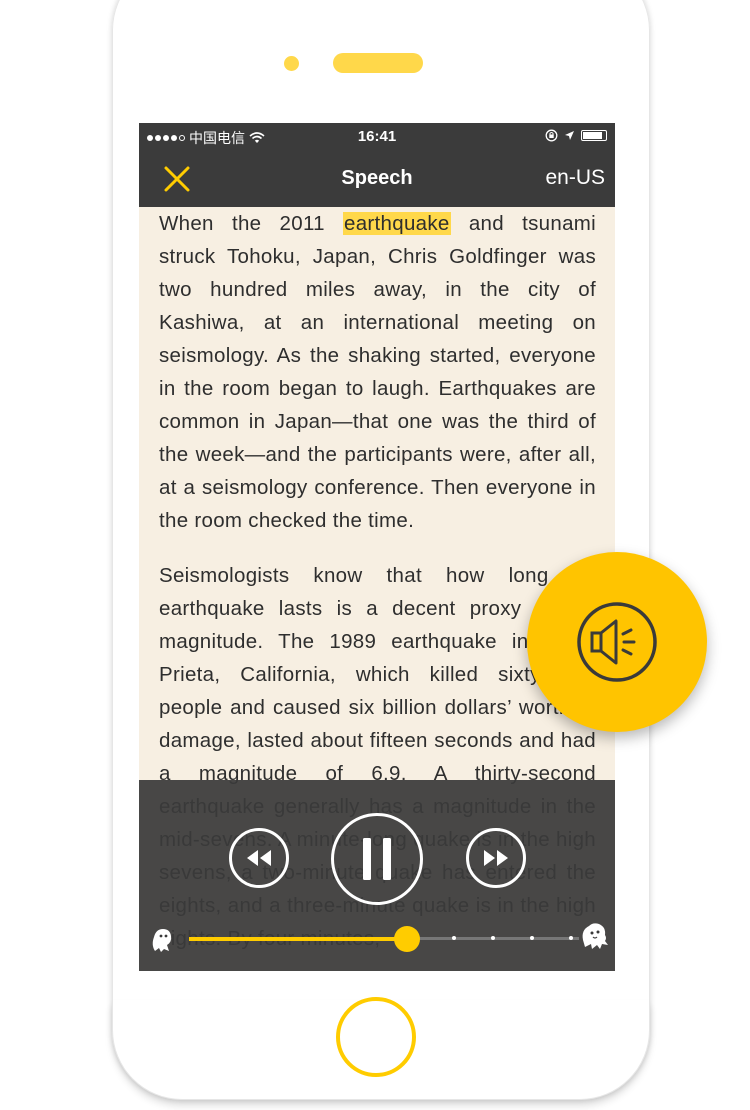 This screenshot has height=1110, width=750. I want to click on end-mascot-icon, so click(594, 936).